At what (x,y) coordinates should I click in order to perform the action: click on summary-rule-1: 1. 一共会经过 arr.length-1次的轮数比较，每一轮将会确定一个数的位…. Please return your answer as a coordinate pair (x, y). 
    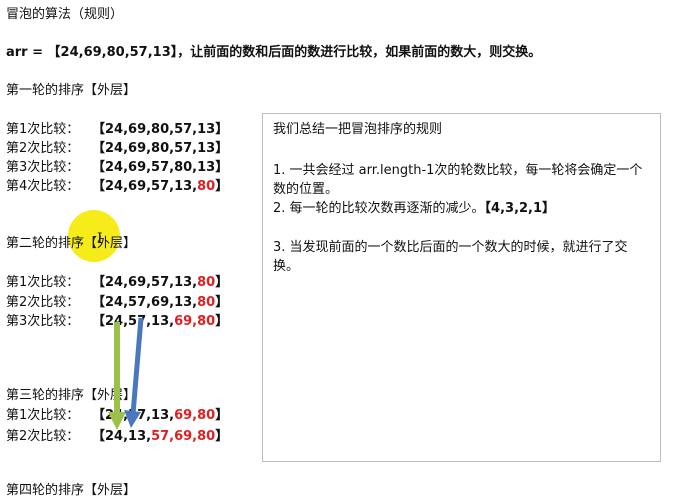
    Looking at the image, I should click on (458, 180).